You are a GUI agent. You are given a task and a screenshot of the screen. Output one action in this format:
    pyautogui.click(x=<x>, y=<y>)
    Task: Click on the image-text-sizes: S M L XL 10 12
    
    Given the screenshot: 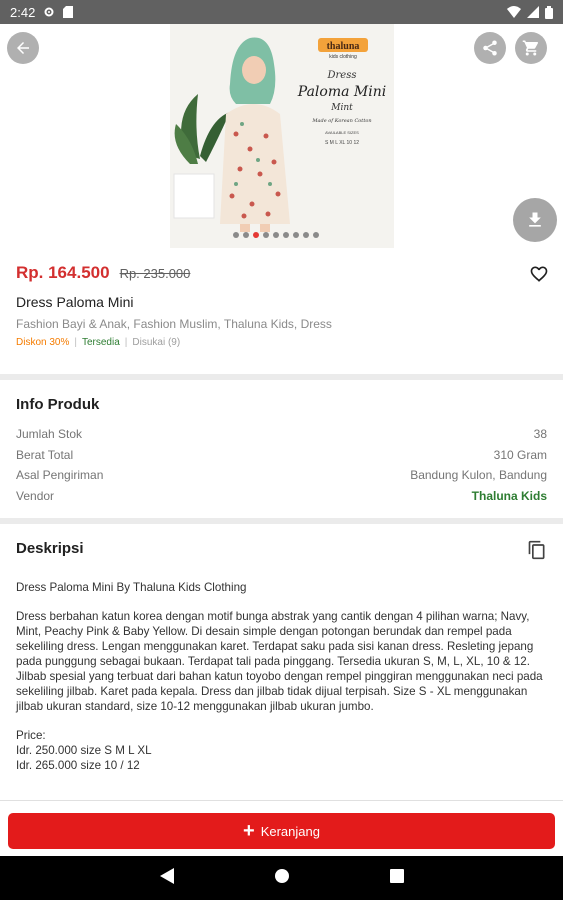 What is the action you would take?
    pyautogui.click(x=342, y=143)
    